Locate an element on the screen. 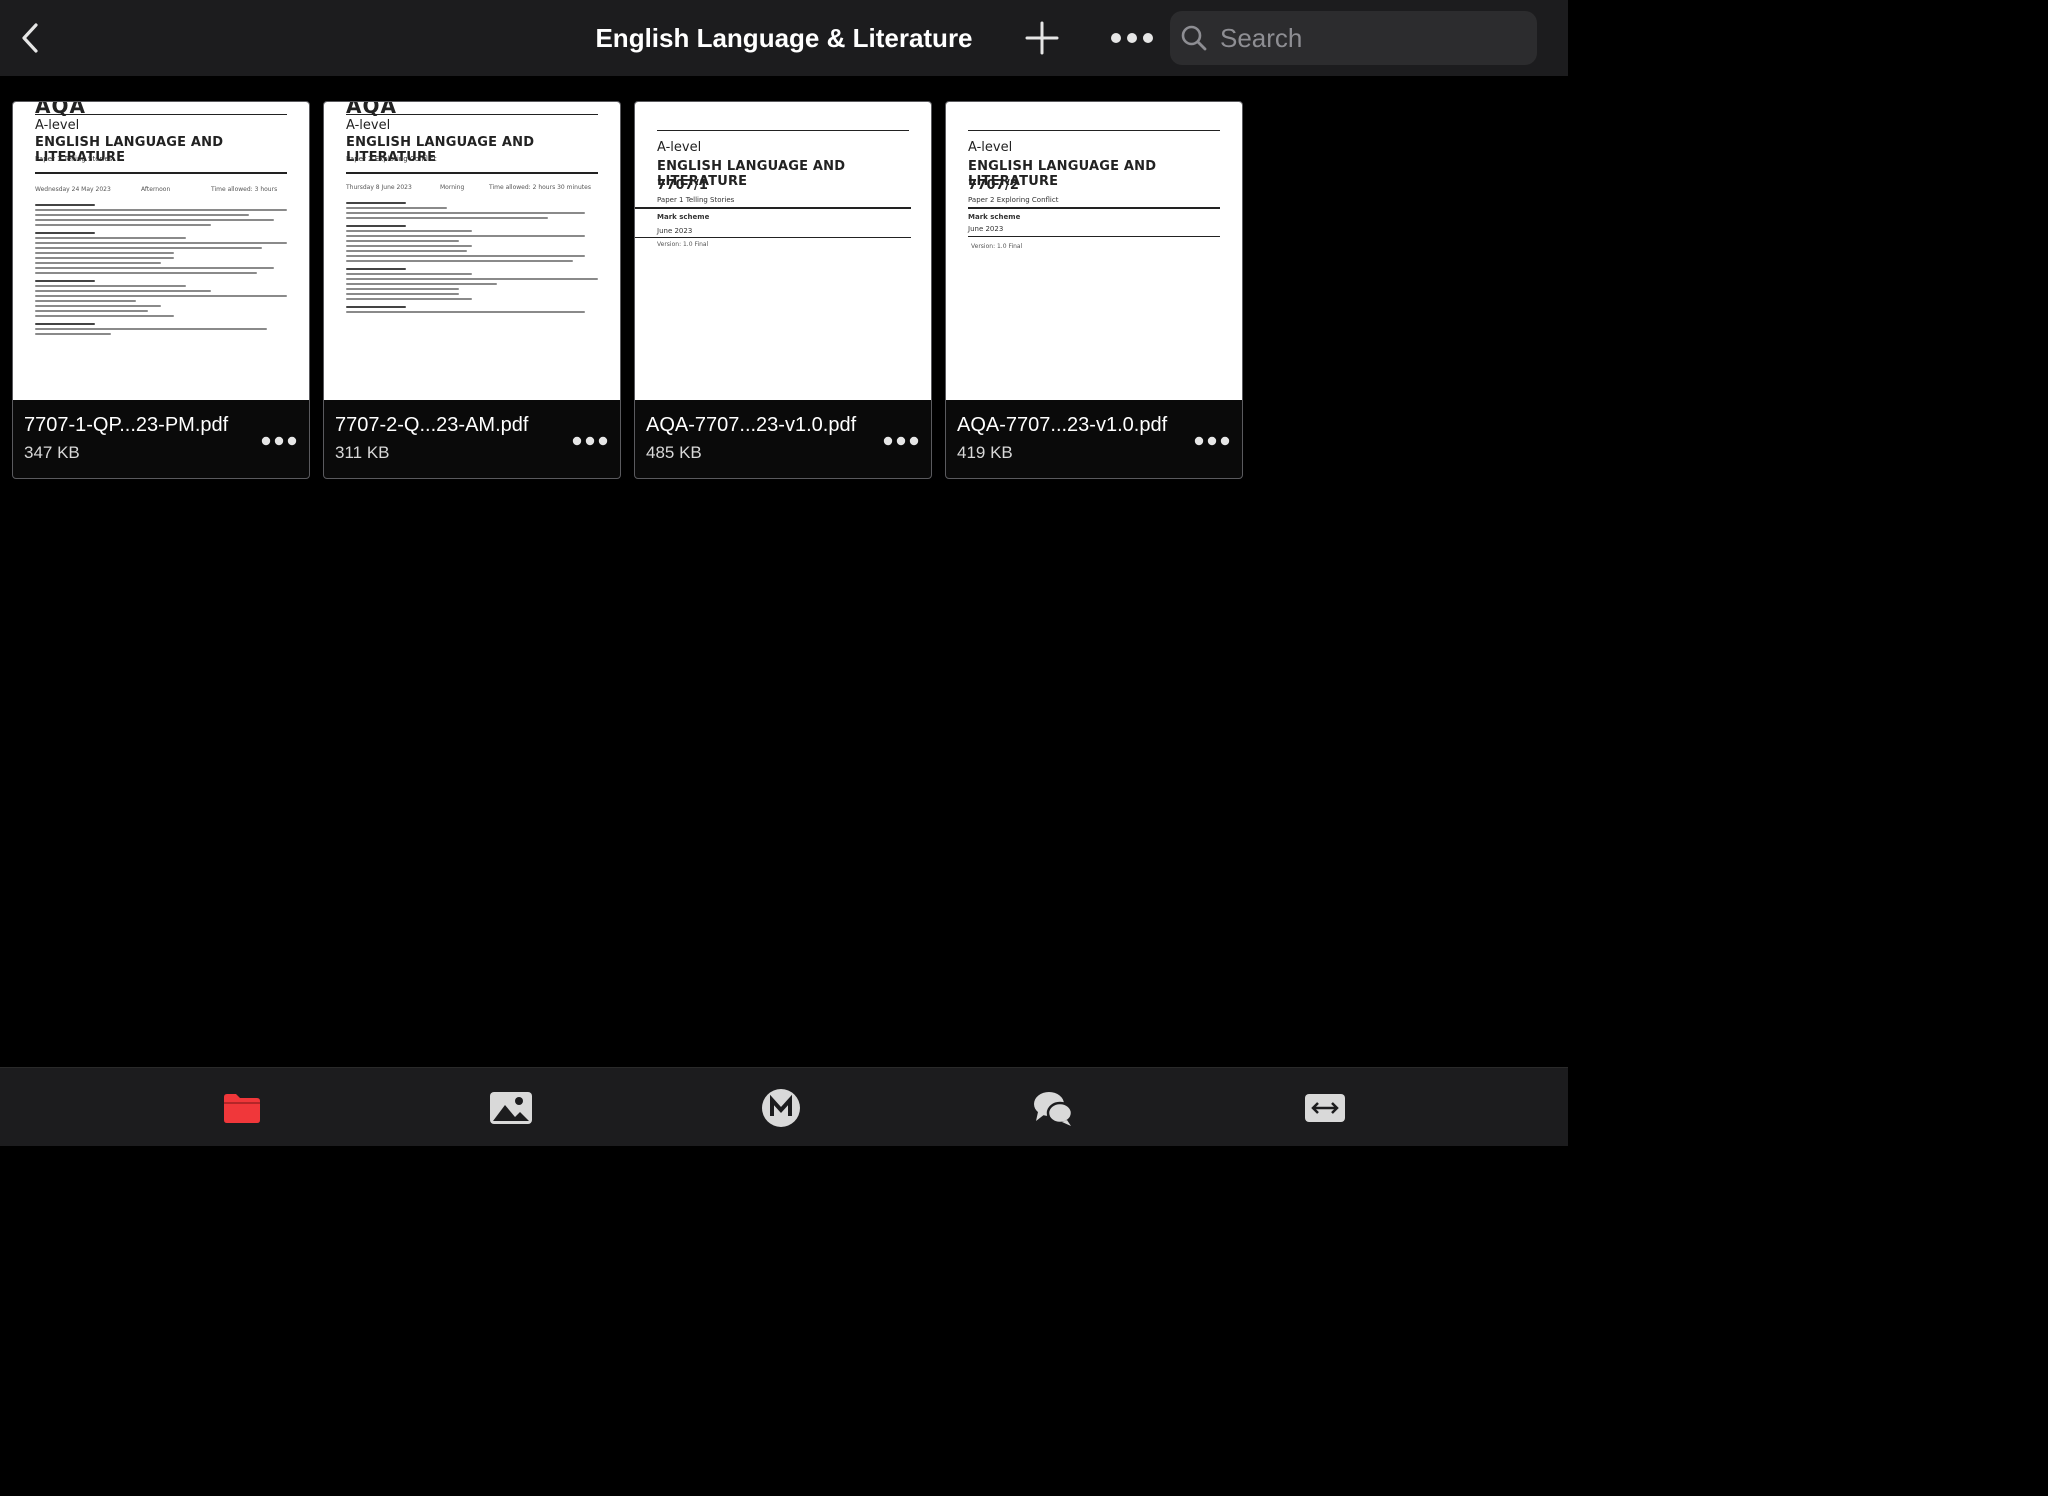 The width and height of the screenshot is (2048, 1496). more-options-button is located at coordinates (1132, 38).